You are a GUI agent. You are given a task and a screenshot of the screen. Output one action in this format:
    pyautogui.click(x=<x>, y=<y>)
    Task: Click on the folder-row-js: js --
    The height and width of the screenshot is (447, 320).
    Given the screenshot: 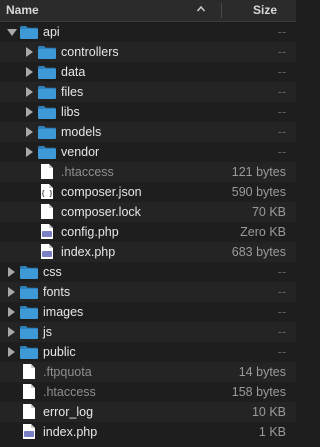 What is the action you would take?
    pyautogui.click(x=148, y=332)
    